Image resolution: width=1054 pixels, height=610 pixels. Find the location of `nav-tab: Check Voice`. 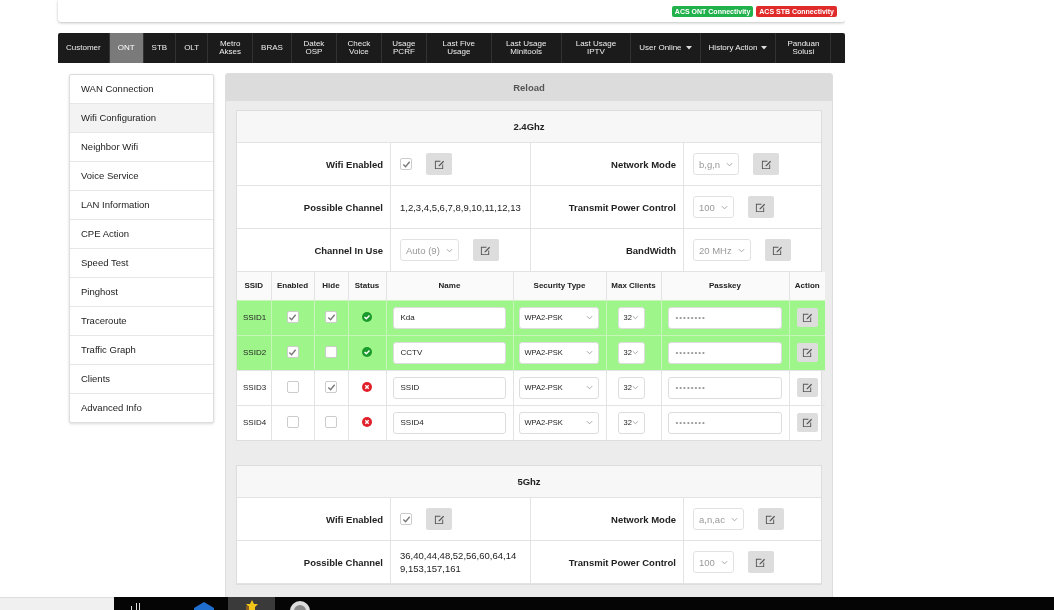

nav-tab: Check Voice is located at coordinates (359, 48).